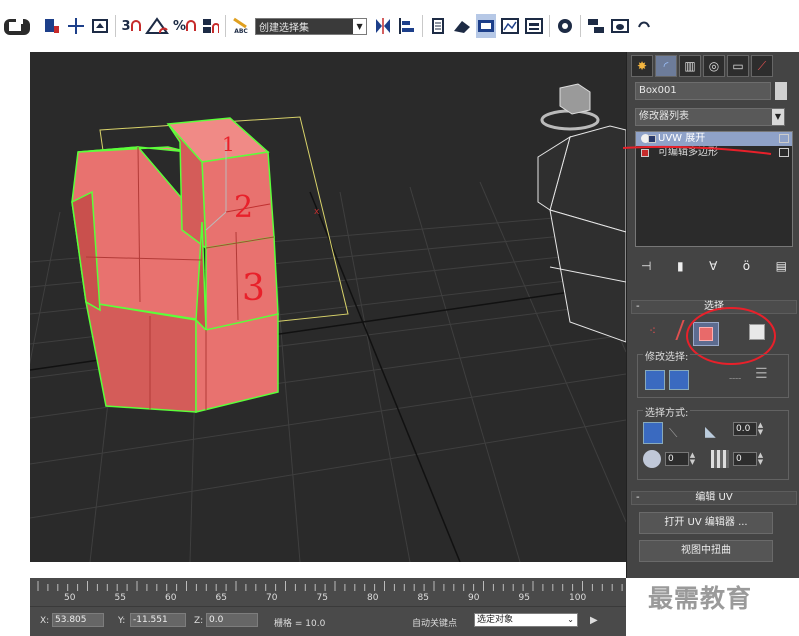  What do you see at coordinates (667, 355) in the screenshot?
I see `modify-selection-label: 修改选择:` at bounding box center [667, 355].